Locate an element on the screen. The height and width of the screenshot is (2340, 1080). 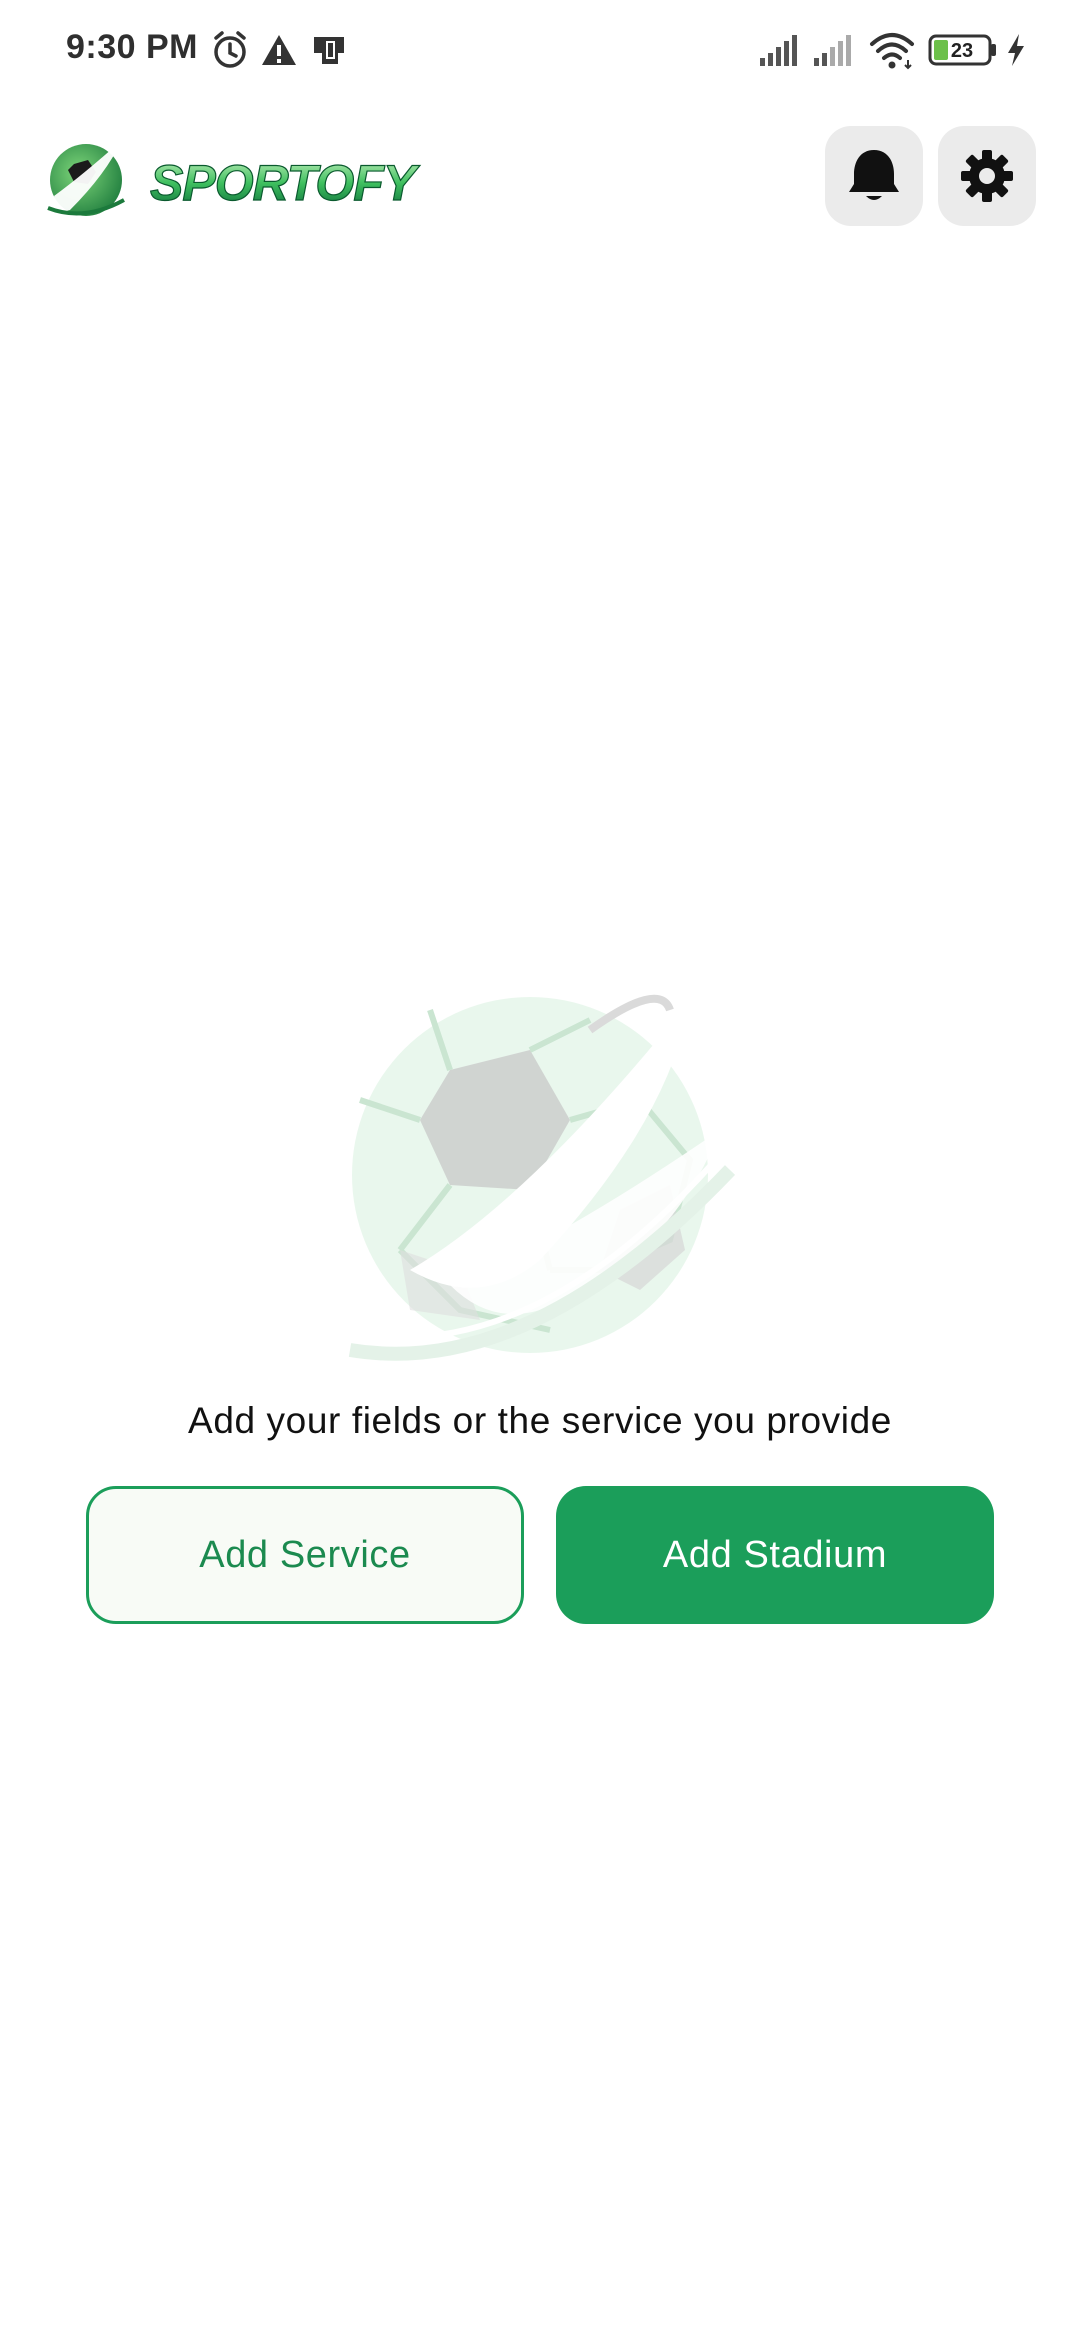
settings-button is located at coordinates (987, 176).